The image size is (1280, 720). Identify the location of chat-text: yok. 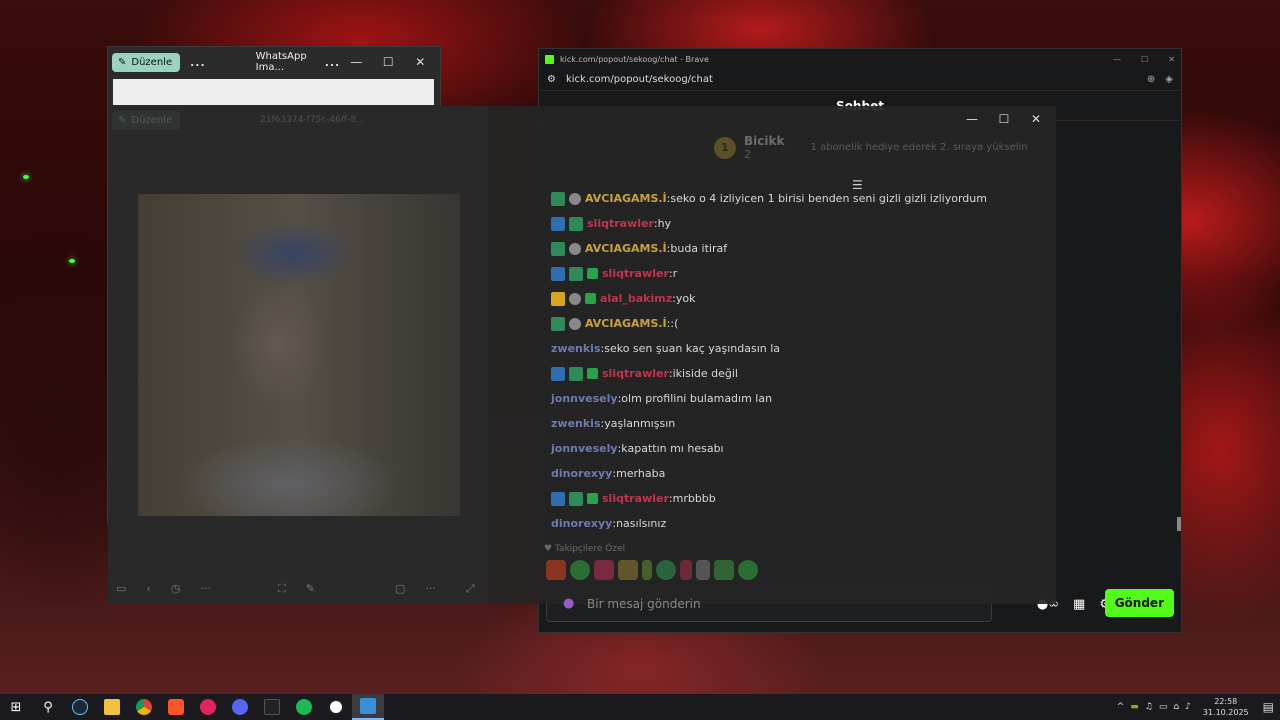
(685, 298).